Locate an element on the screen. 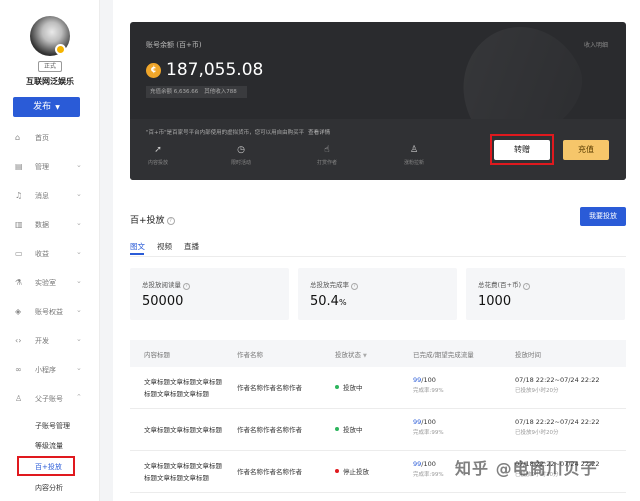  caret-down-icon: ▼ is located at coordinates (57, 107).